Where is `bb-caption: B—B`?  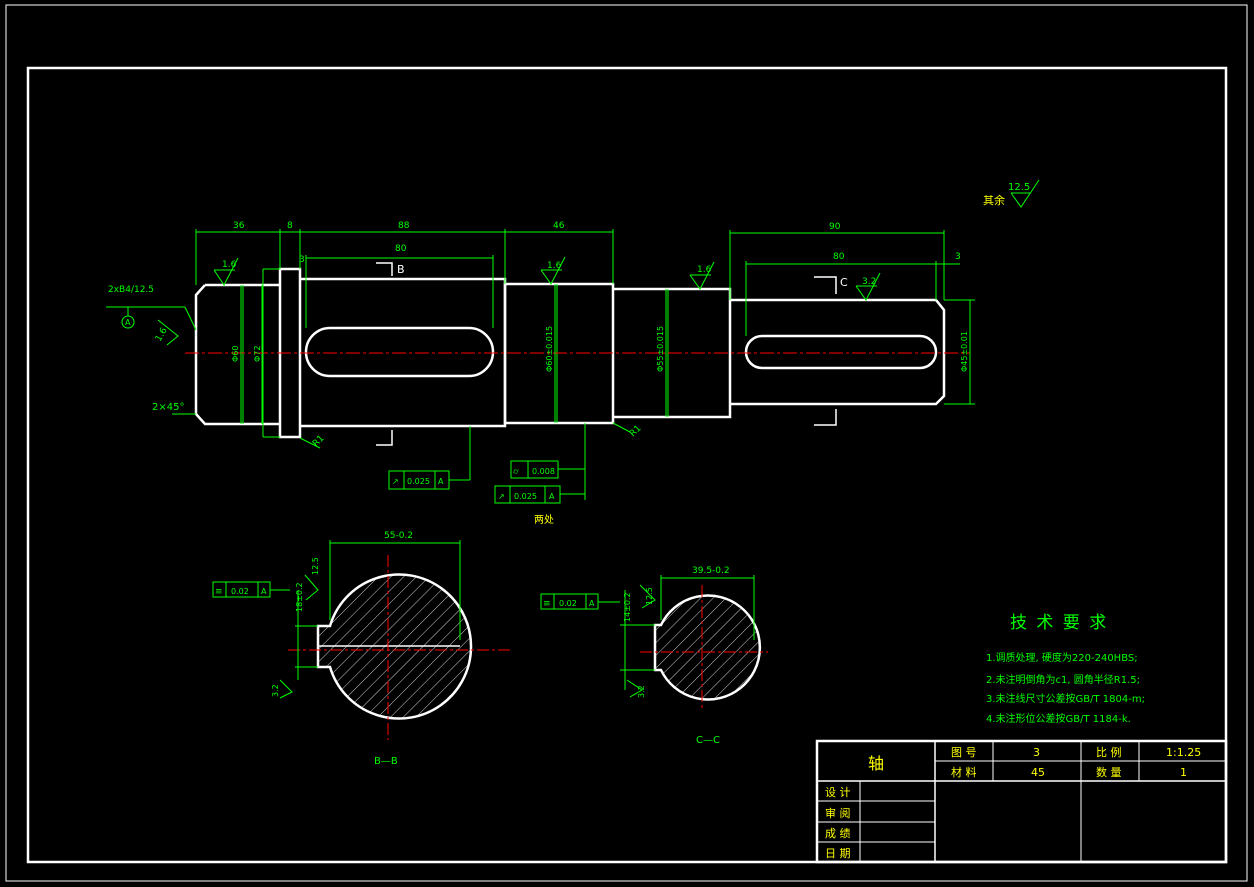
bb-caption: B—B is located at coordinates (386, 761).